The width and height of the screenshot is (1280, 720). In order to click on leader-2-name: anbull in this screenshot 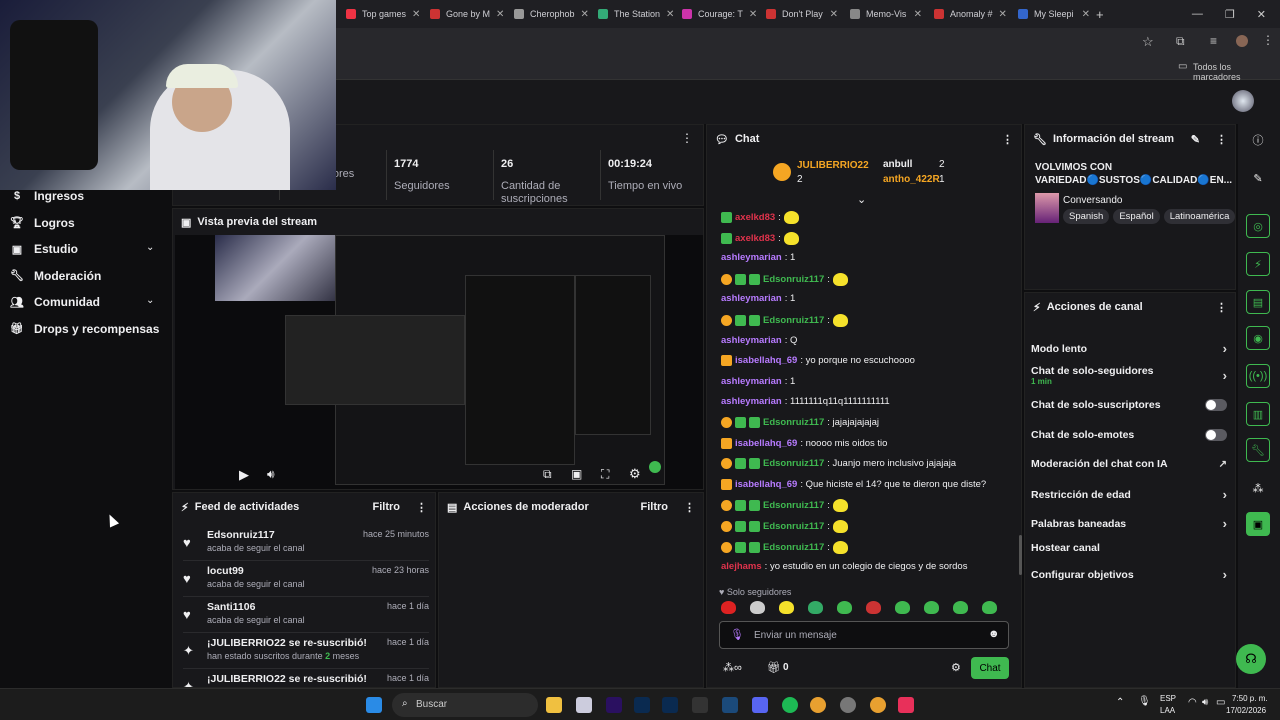, I will do `click(897, 164)`.